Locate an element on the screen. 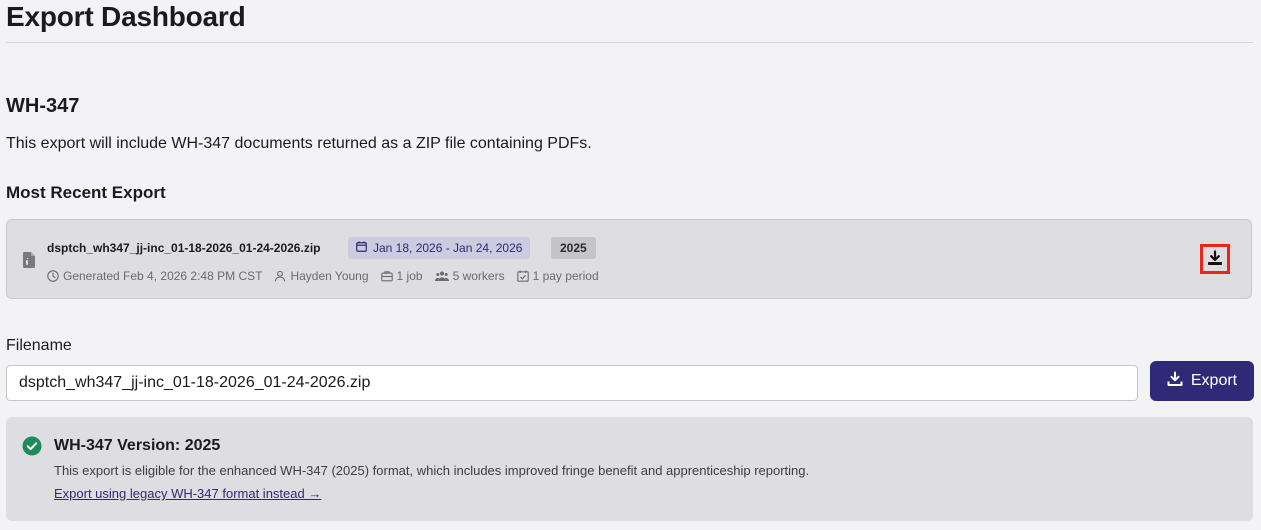 The width and height of the screenshot is (1261, 530). workers-text: 5 workers is located at coordinates (478, 276).